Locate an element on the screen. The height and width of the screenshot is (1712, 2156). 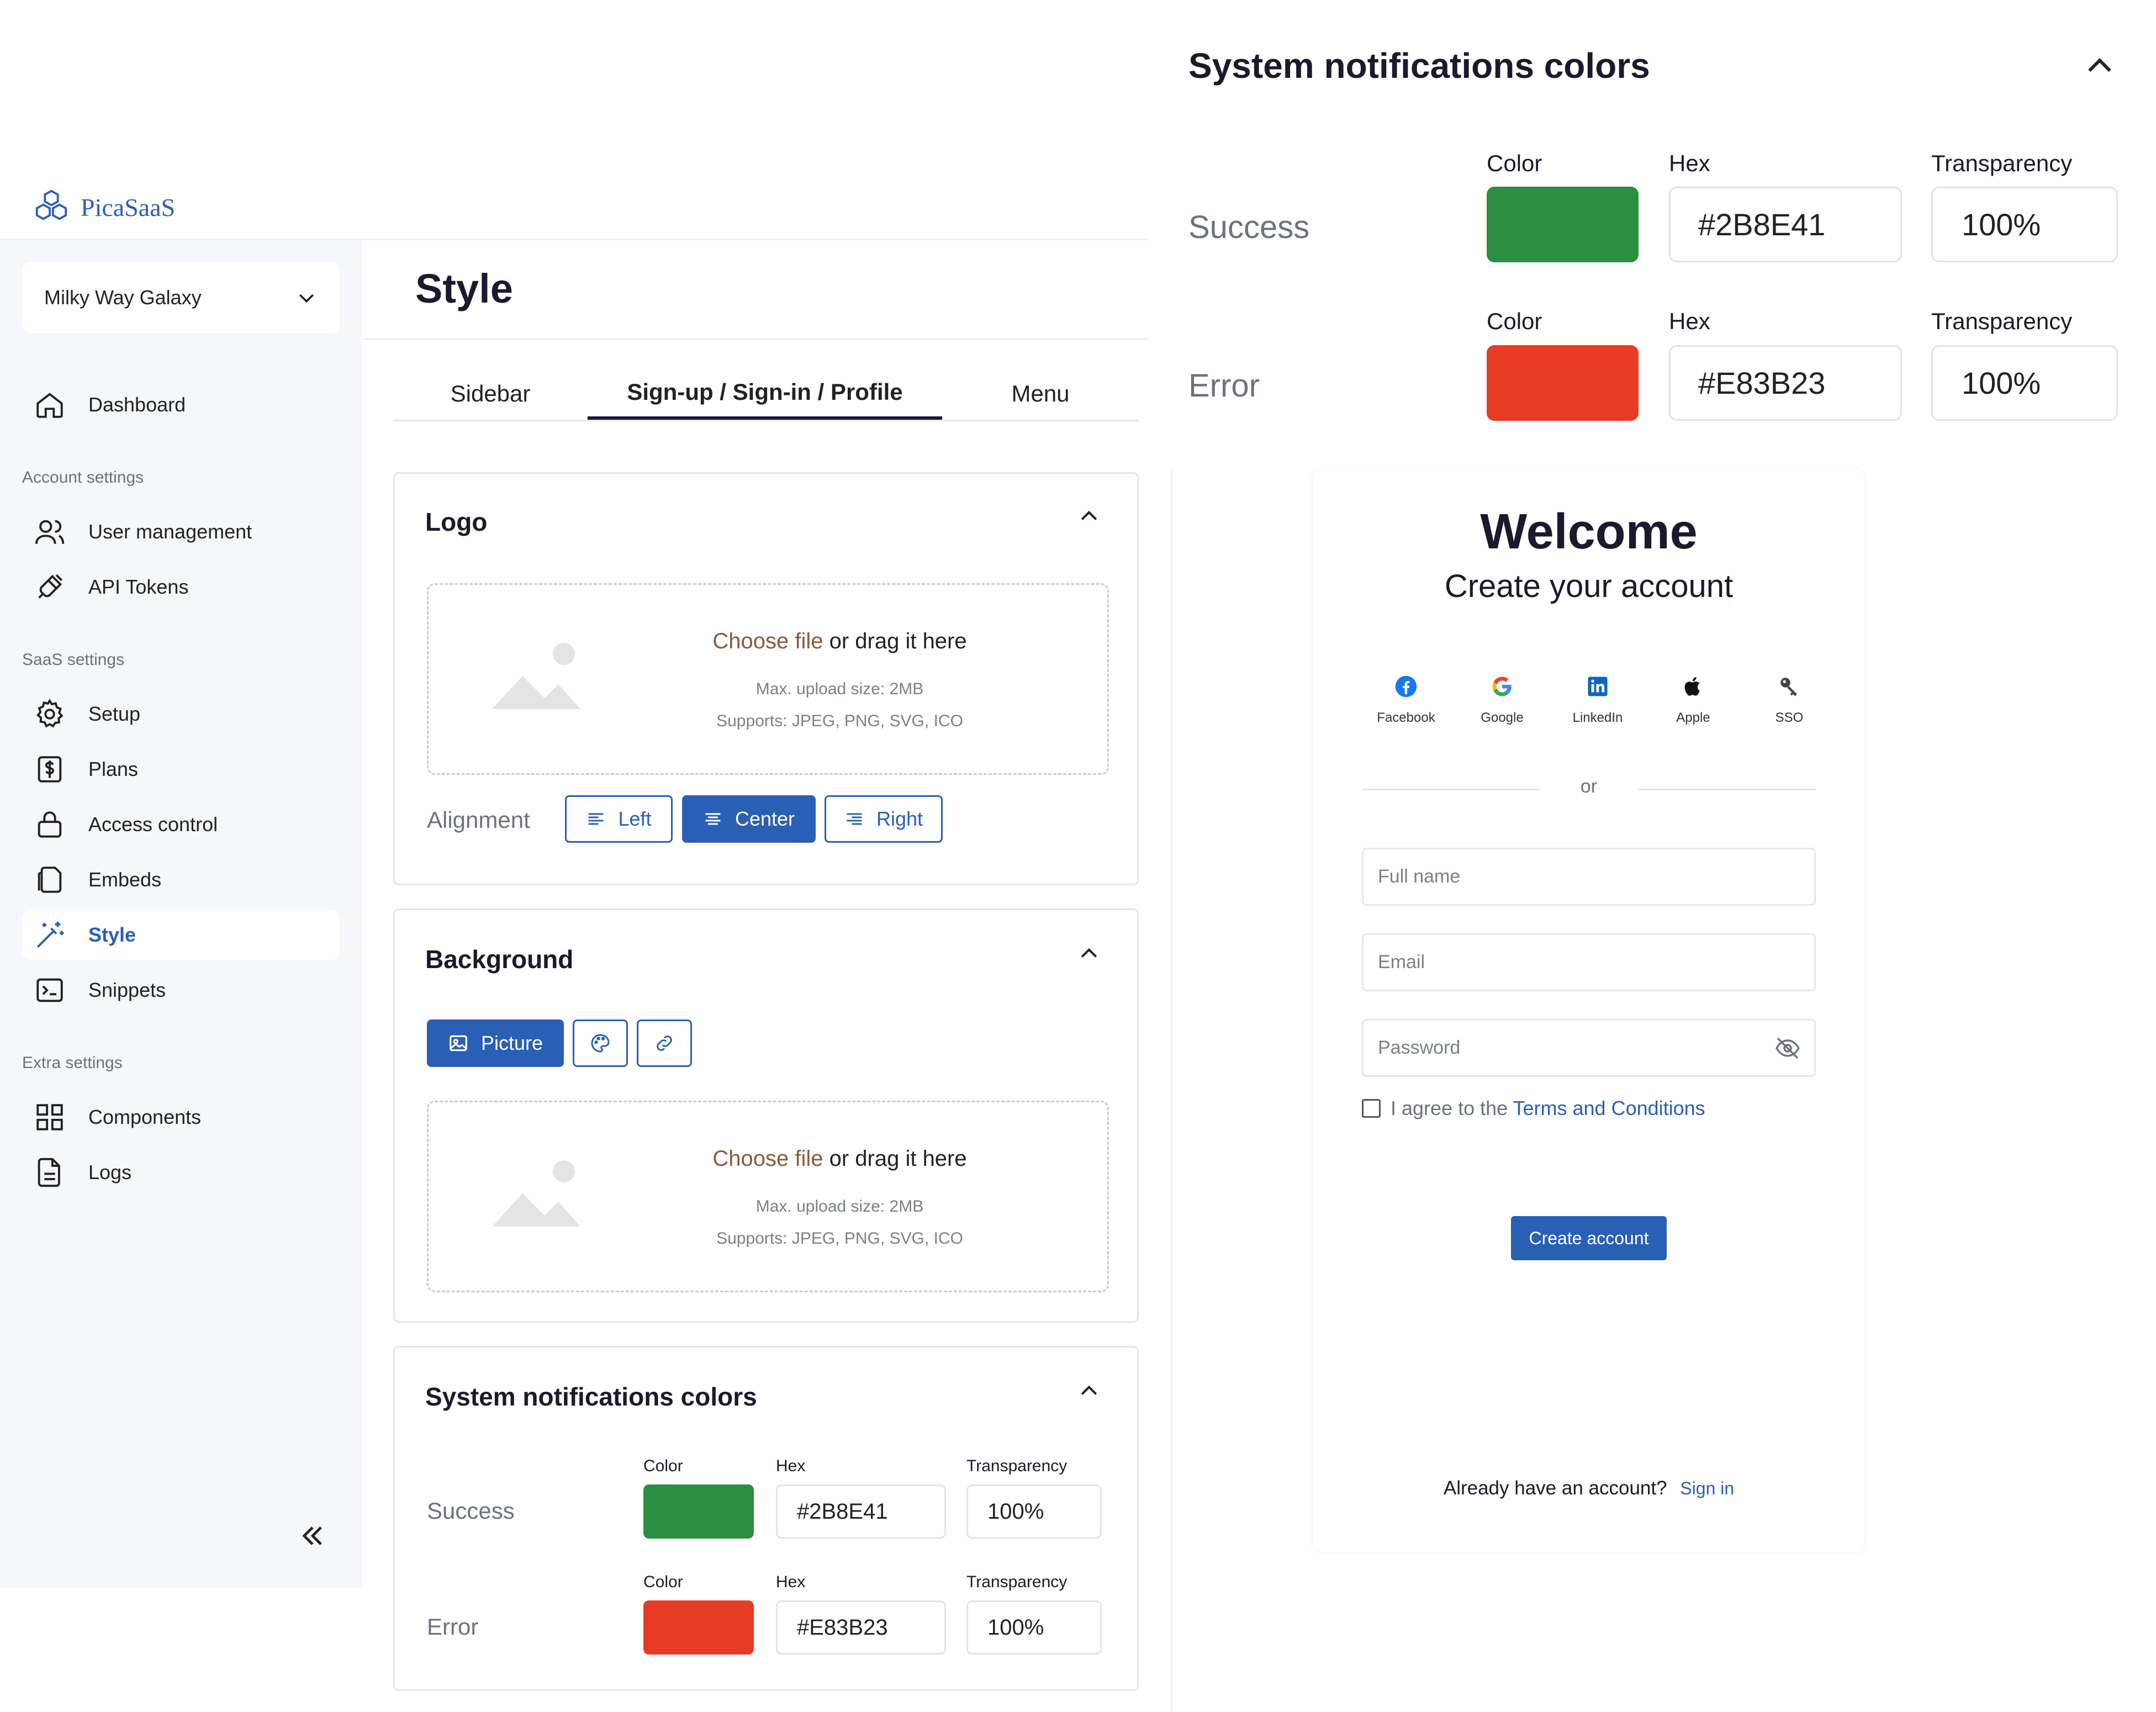
dropzone-instruction: Choose file or drag it here is located at coordinates (768, 1159).